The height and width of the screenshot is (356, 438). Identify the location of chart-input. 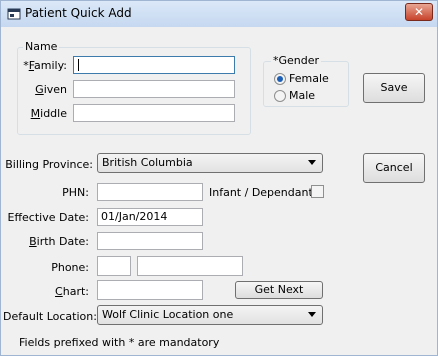
(150, 290).